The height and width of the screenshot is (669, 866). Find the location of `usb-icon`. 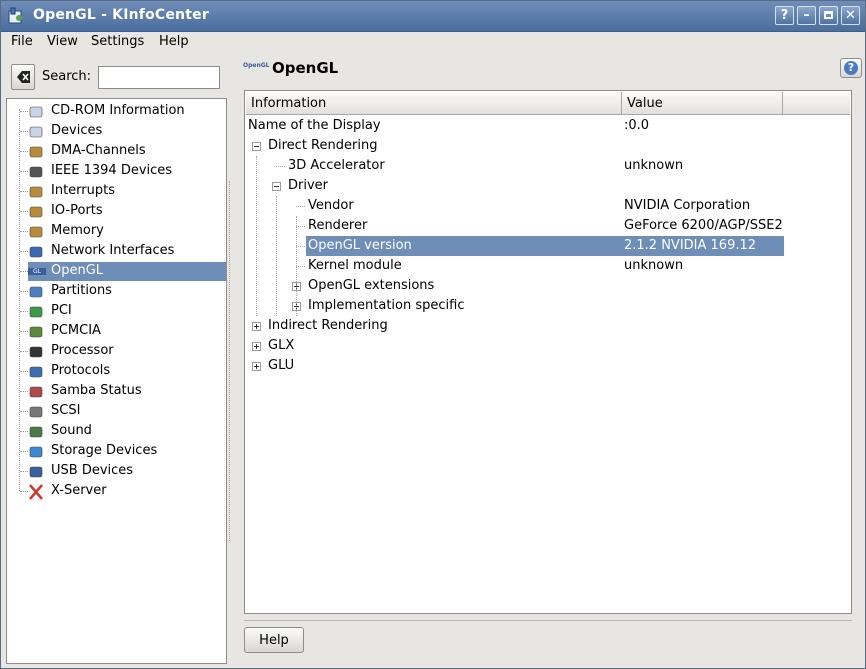

usb-icon is located at coordinates (36, 472).